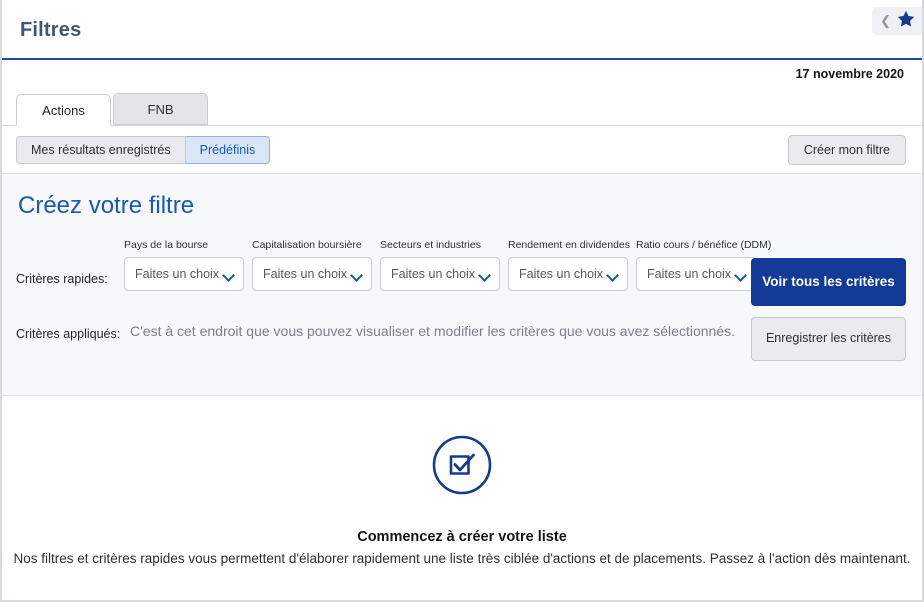 The height and width of the screenshot is (602, 924). Describe the element at coordinates (561, 274) in the screenshot. I see `dropdown-value-dividend: Faites un choix` at that location.